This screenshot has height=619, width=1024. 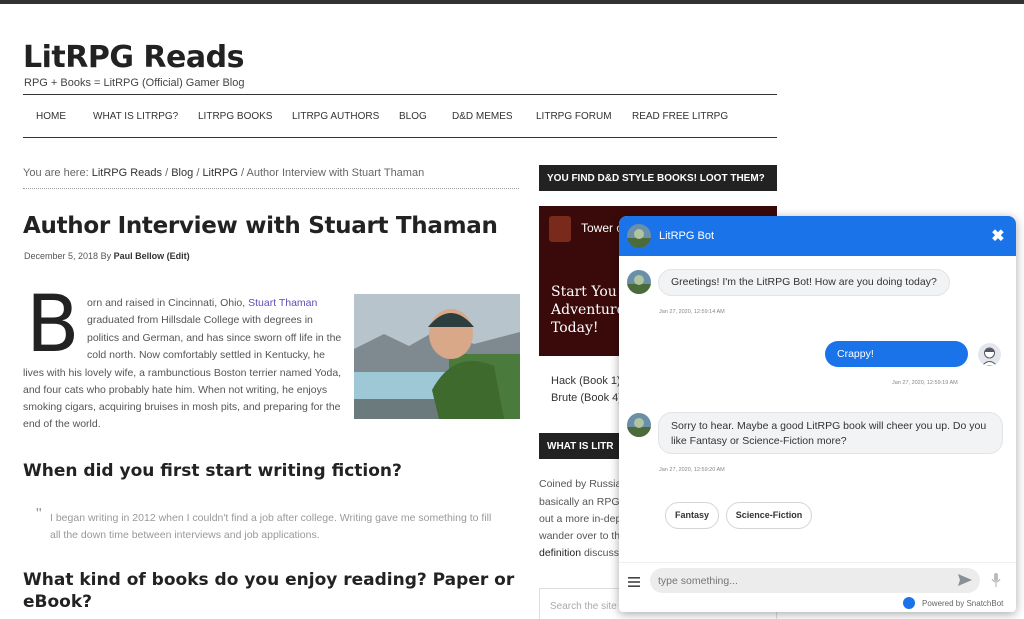 What do you see at coordinates (658, 178) in the screenshot?
I see `sidebar-widget-title: YOU FIND D&D STYLE BOOKS! LOOT THEM?` at bounding box center [658, 178].